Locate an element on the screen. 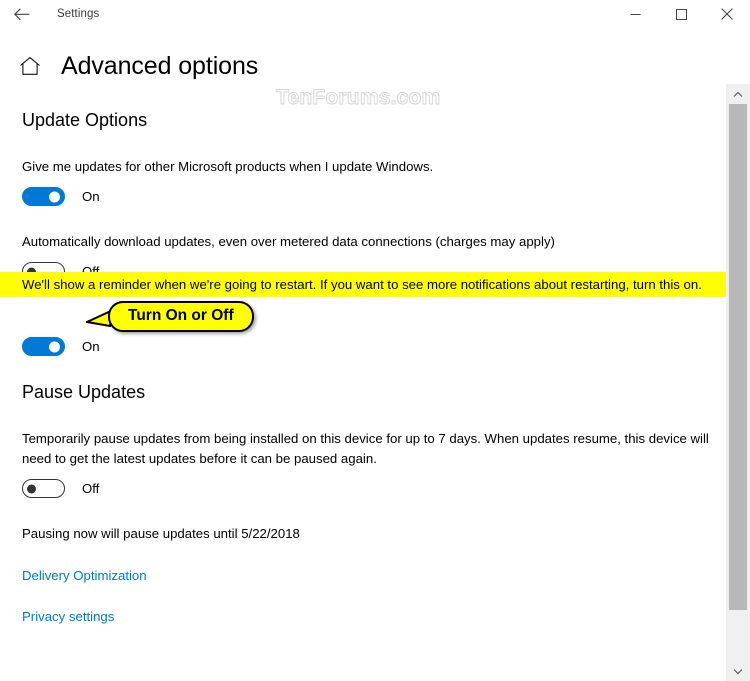 The height and width of the screenshot is (681, 750). minimize-button is located at coordinates (635, 14).